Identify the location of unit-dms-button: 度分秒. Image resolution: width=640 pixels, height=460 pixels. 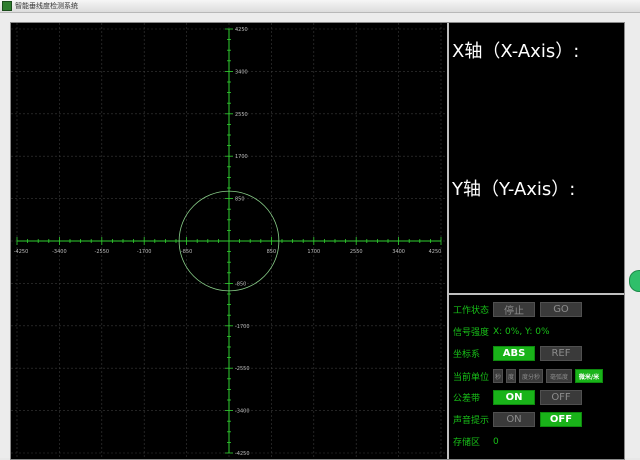
(531, 376).